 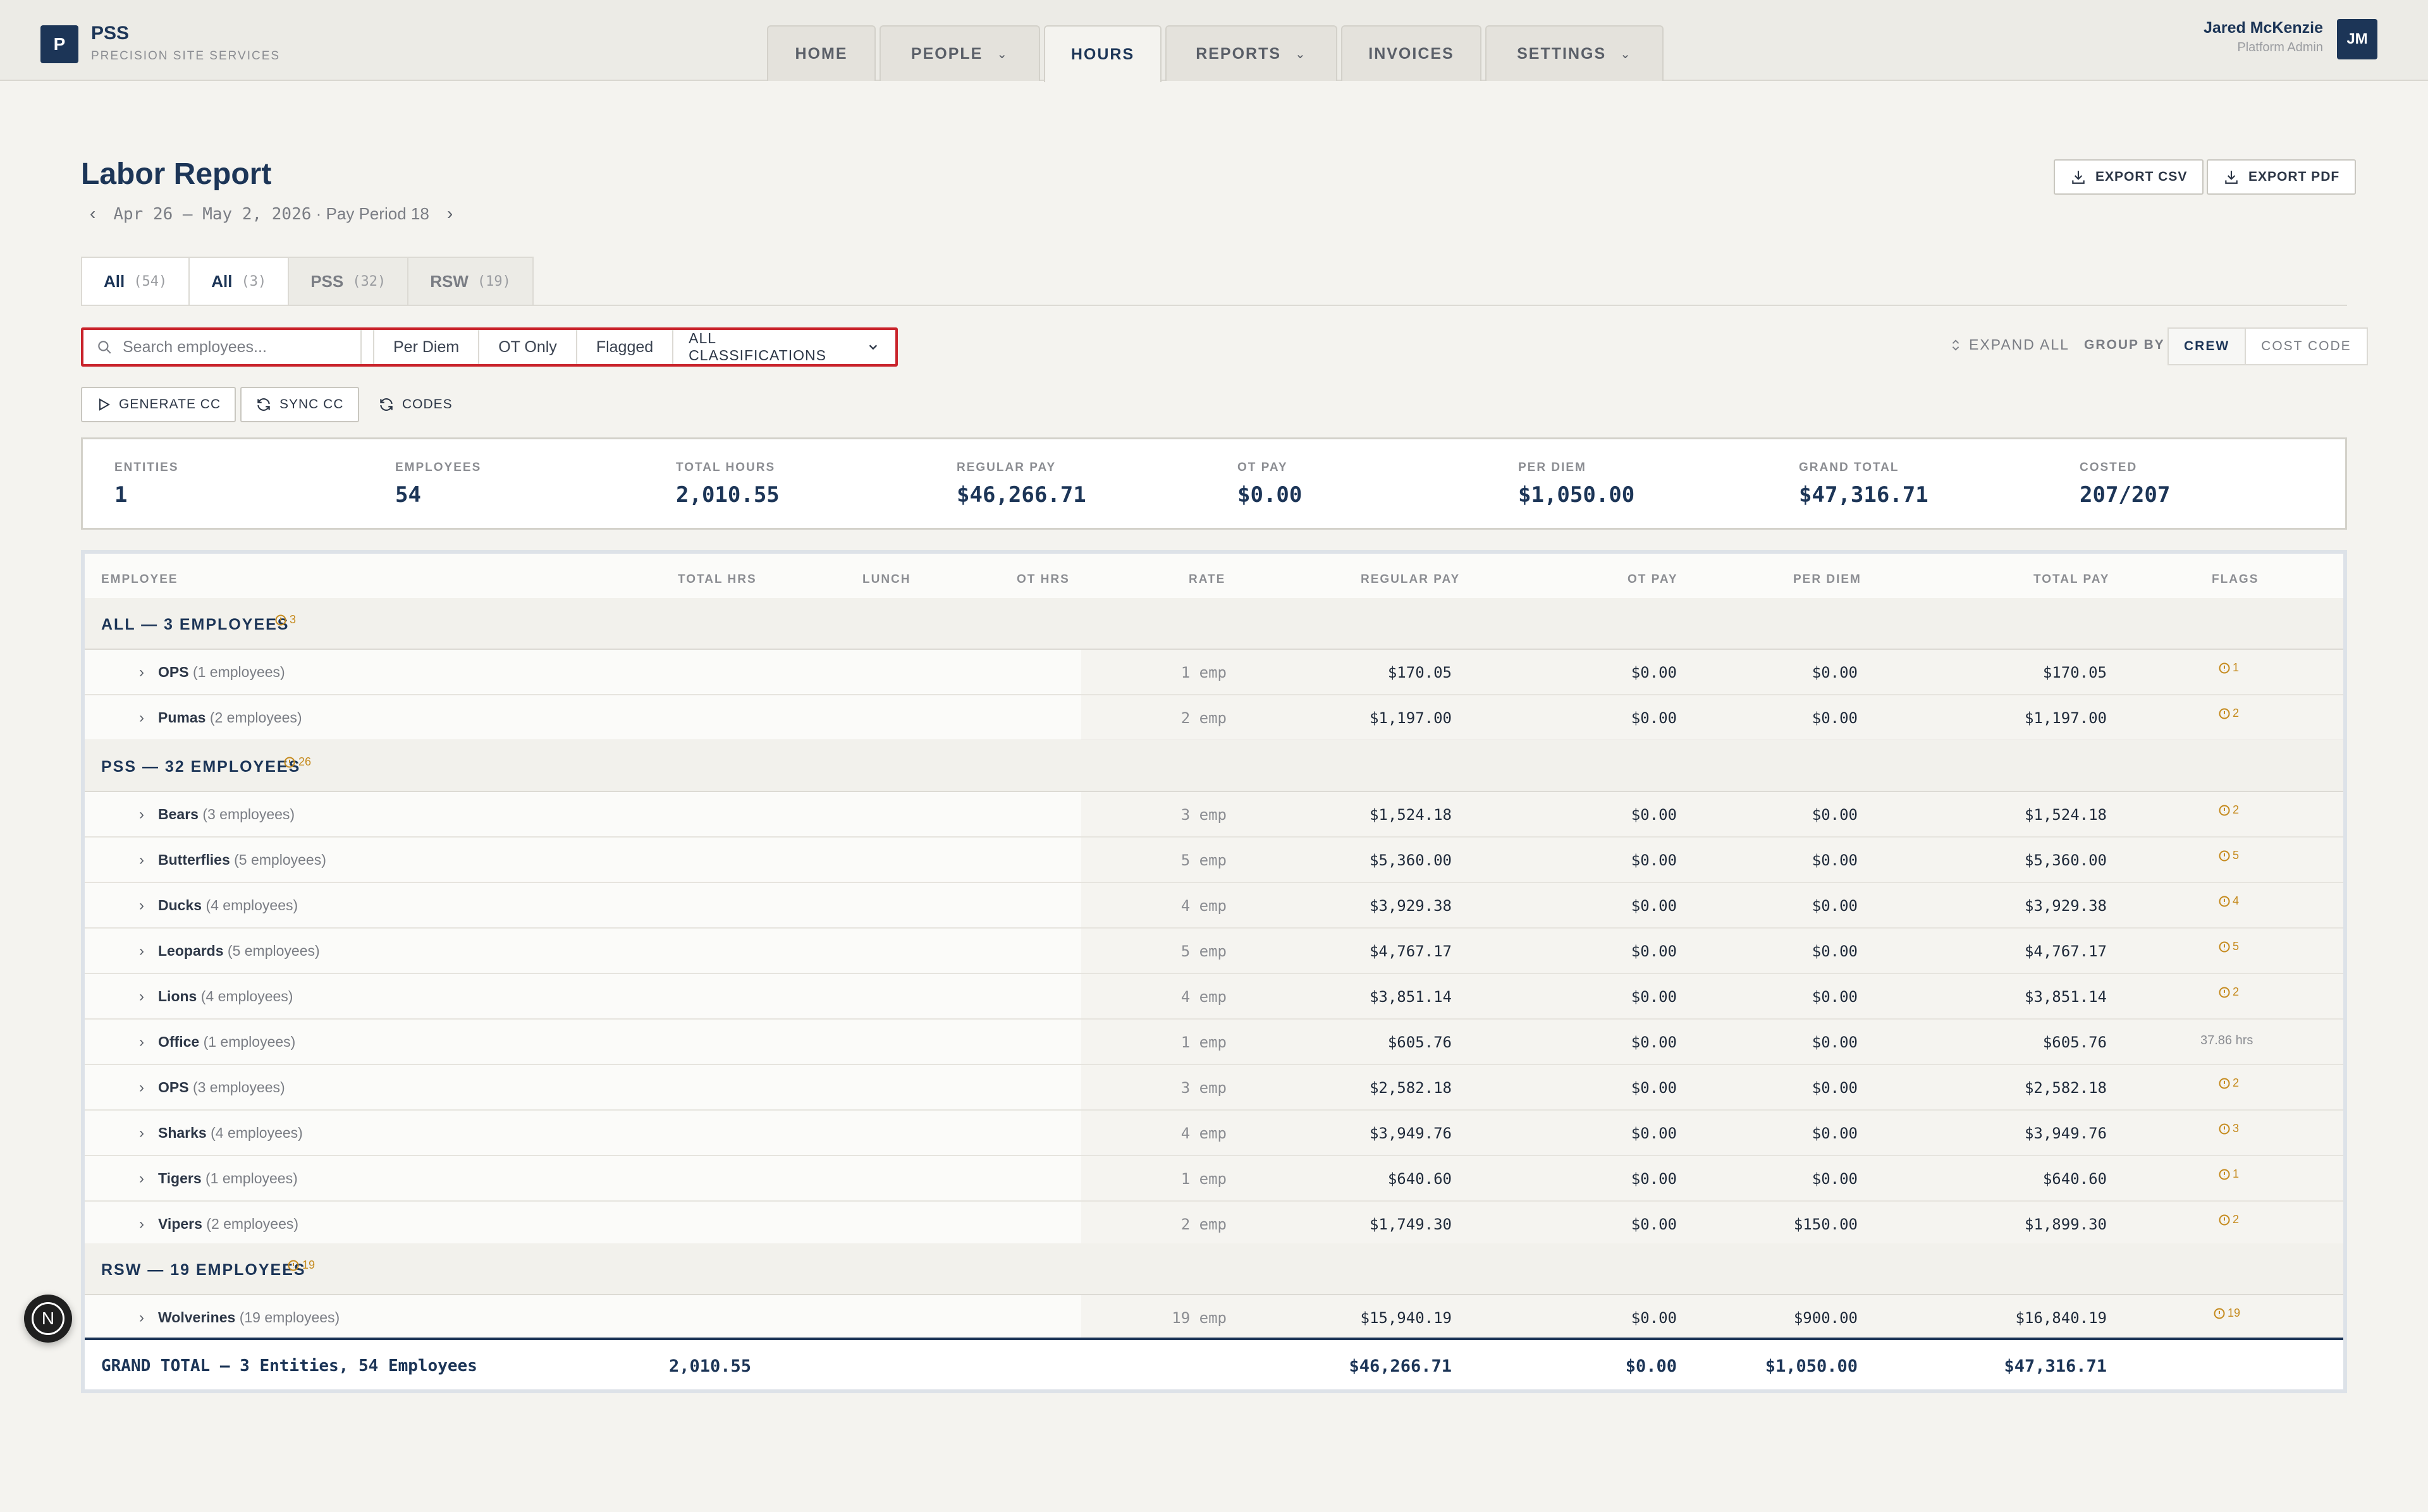 What do you see at coordinates (822, 53) in the screenshot?
I see `nav-tab-home: HOME` at bounding box center [822, 53].